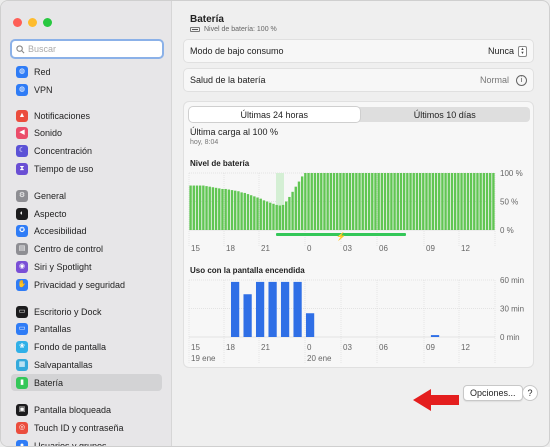 The height and width of the screenshot is (447, 550). Describe the element at coordinates (274, 114) in the screenshot. I see `tab-last-24-hours: Últimas 24 horas` at that location.